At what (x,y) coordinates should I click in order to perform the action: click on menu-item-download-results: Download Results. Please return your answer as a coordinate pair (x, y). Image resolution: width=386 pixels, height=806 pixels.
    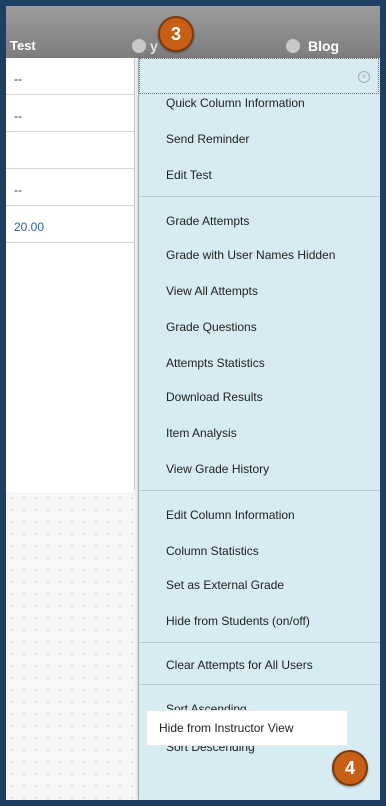
    Looking at the image, I should click on (214, 397).